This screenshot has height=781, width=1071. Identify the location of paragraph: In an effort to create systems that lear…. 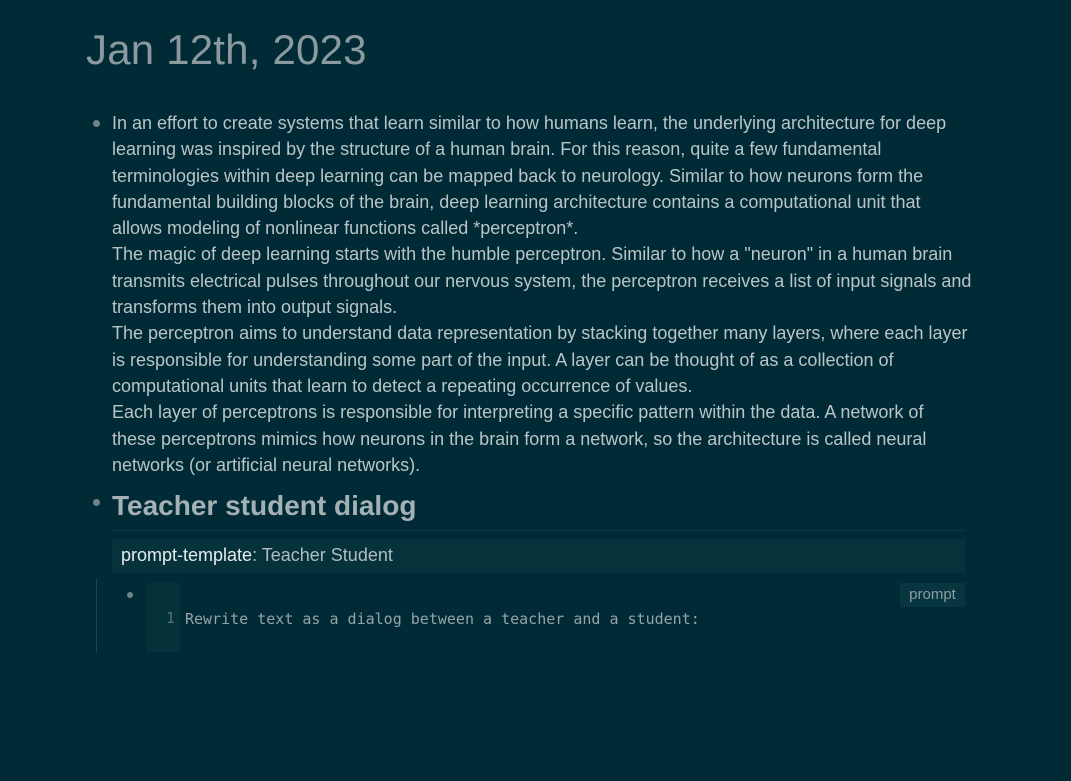
(529, 176).